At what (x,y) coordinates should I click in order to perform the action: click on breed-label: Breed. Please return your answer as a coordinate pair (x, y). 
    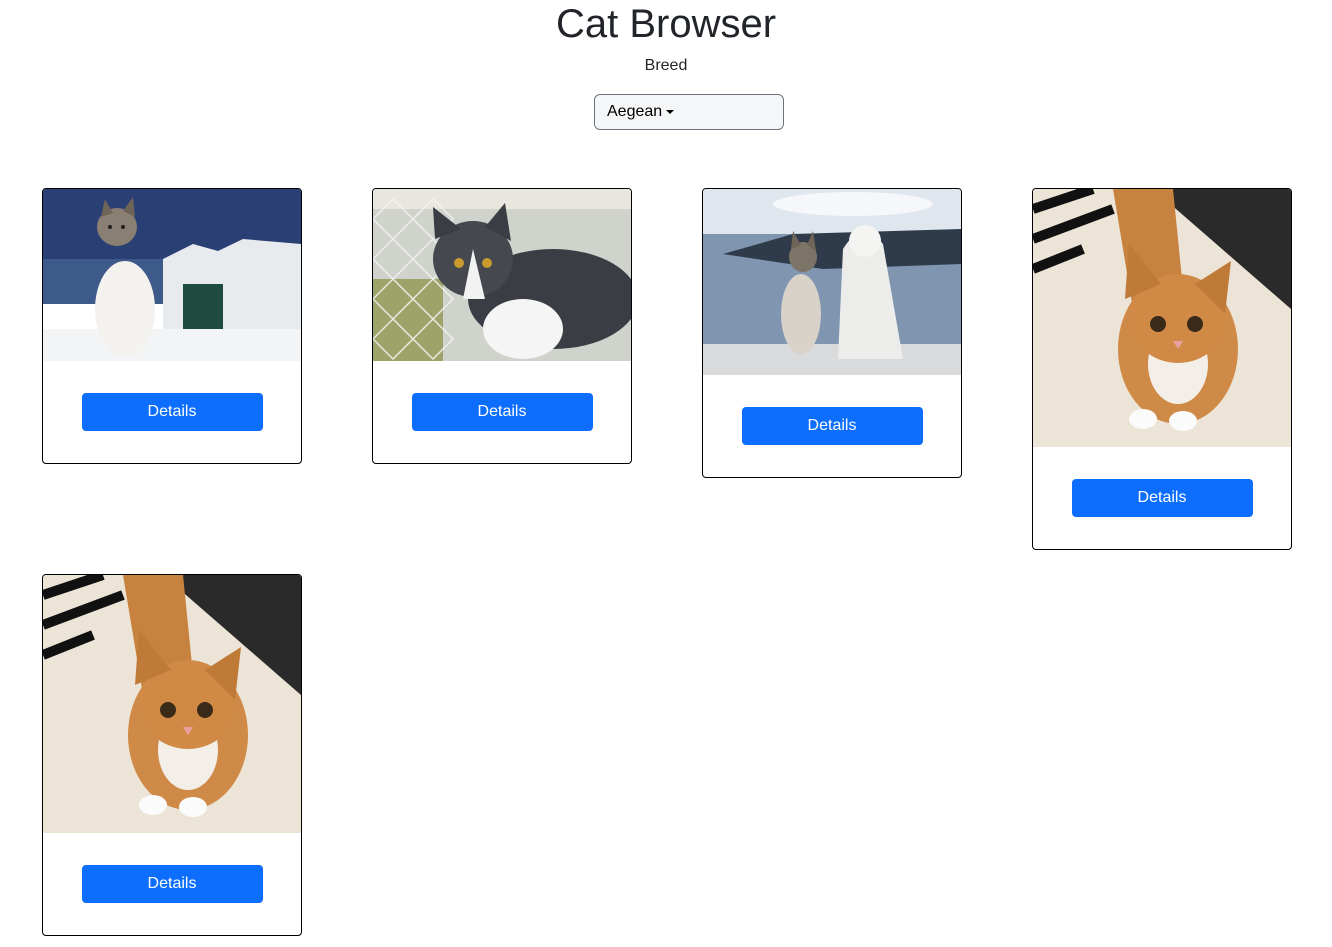
    Looking at the image, I should click on (666, 65).